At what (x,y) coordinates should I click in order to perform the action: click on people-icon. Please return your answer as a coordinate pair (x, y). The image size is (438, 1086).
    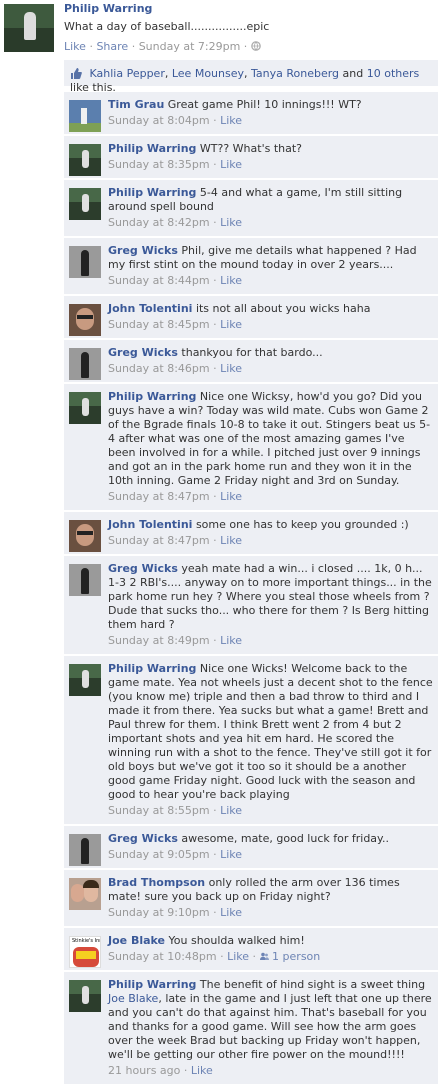
    Looking at the image, I should click on (264, 956).